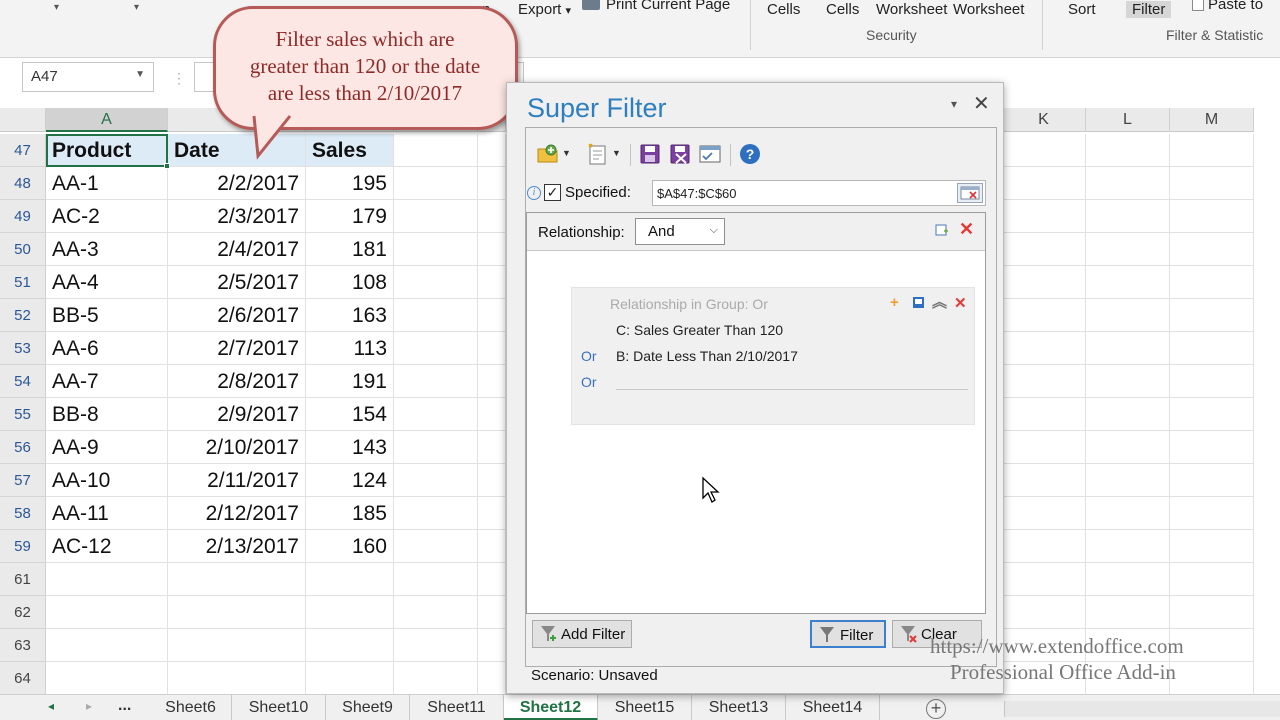 This screenshot has width=1280, height=720. Describe the element at coordinates (842, 9) in the screenshot. I see `decrypt-cells-button: Cells` at that location.